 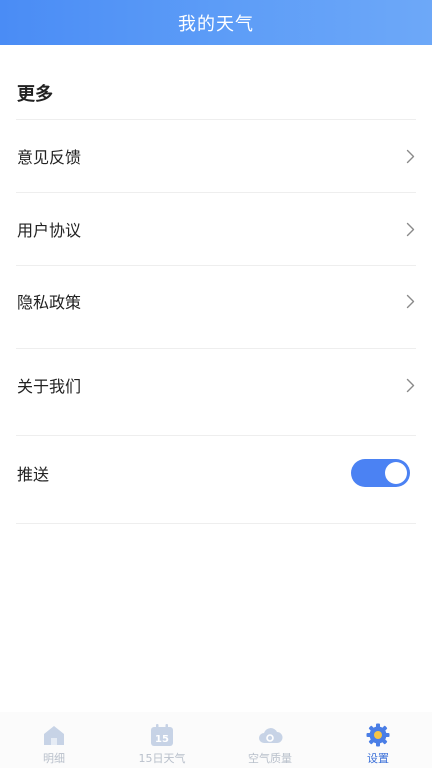 What do you see at coordinates (54, 758) in the screenshot?
I see `nav-label: 明细` at bounding box center [54, 758].